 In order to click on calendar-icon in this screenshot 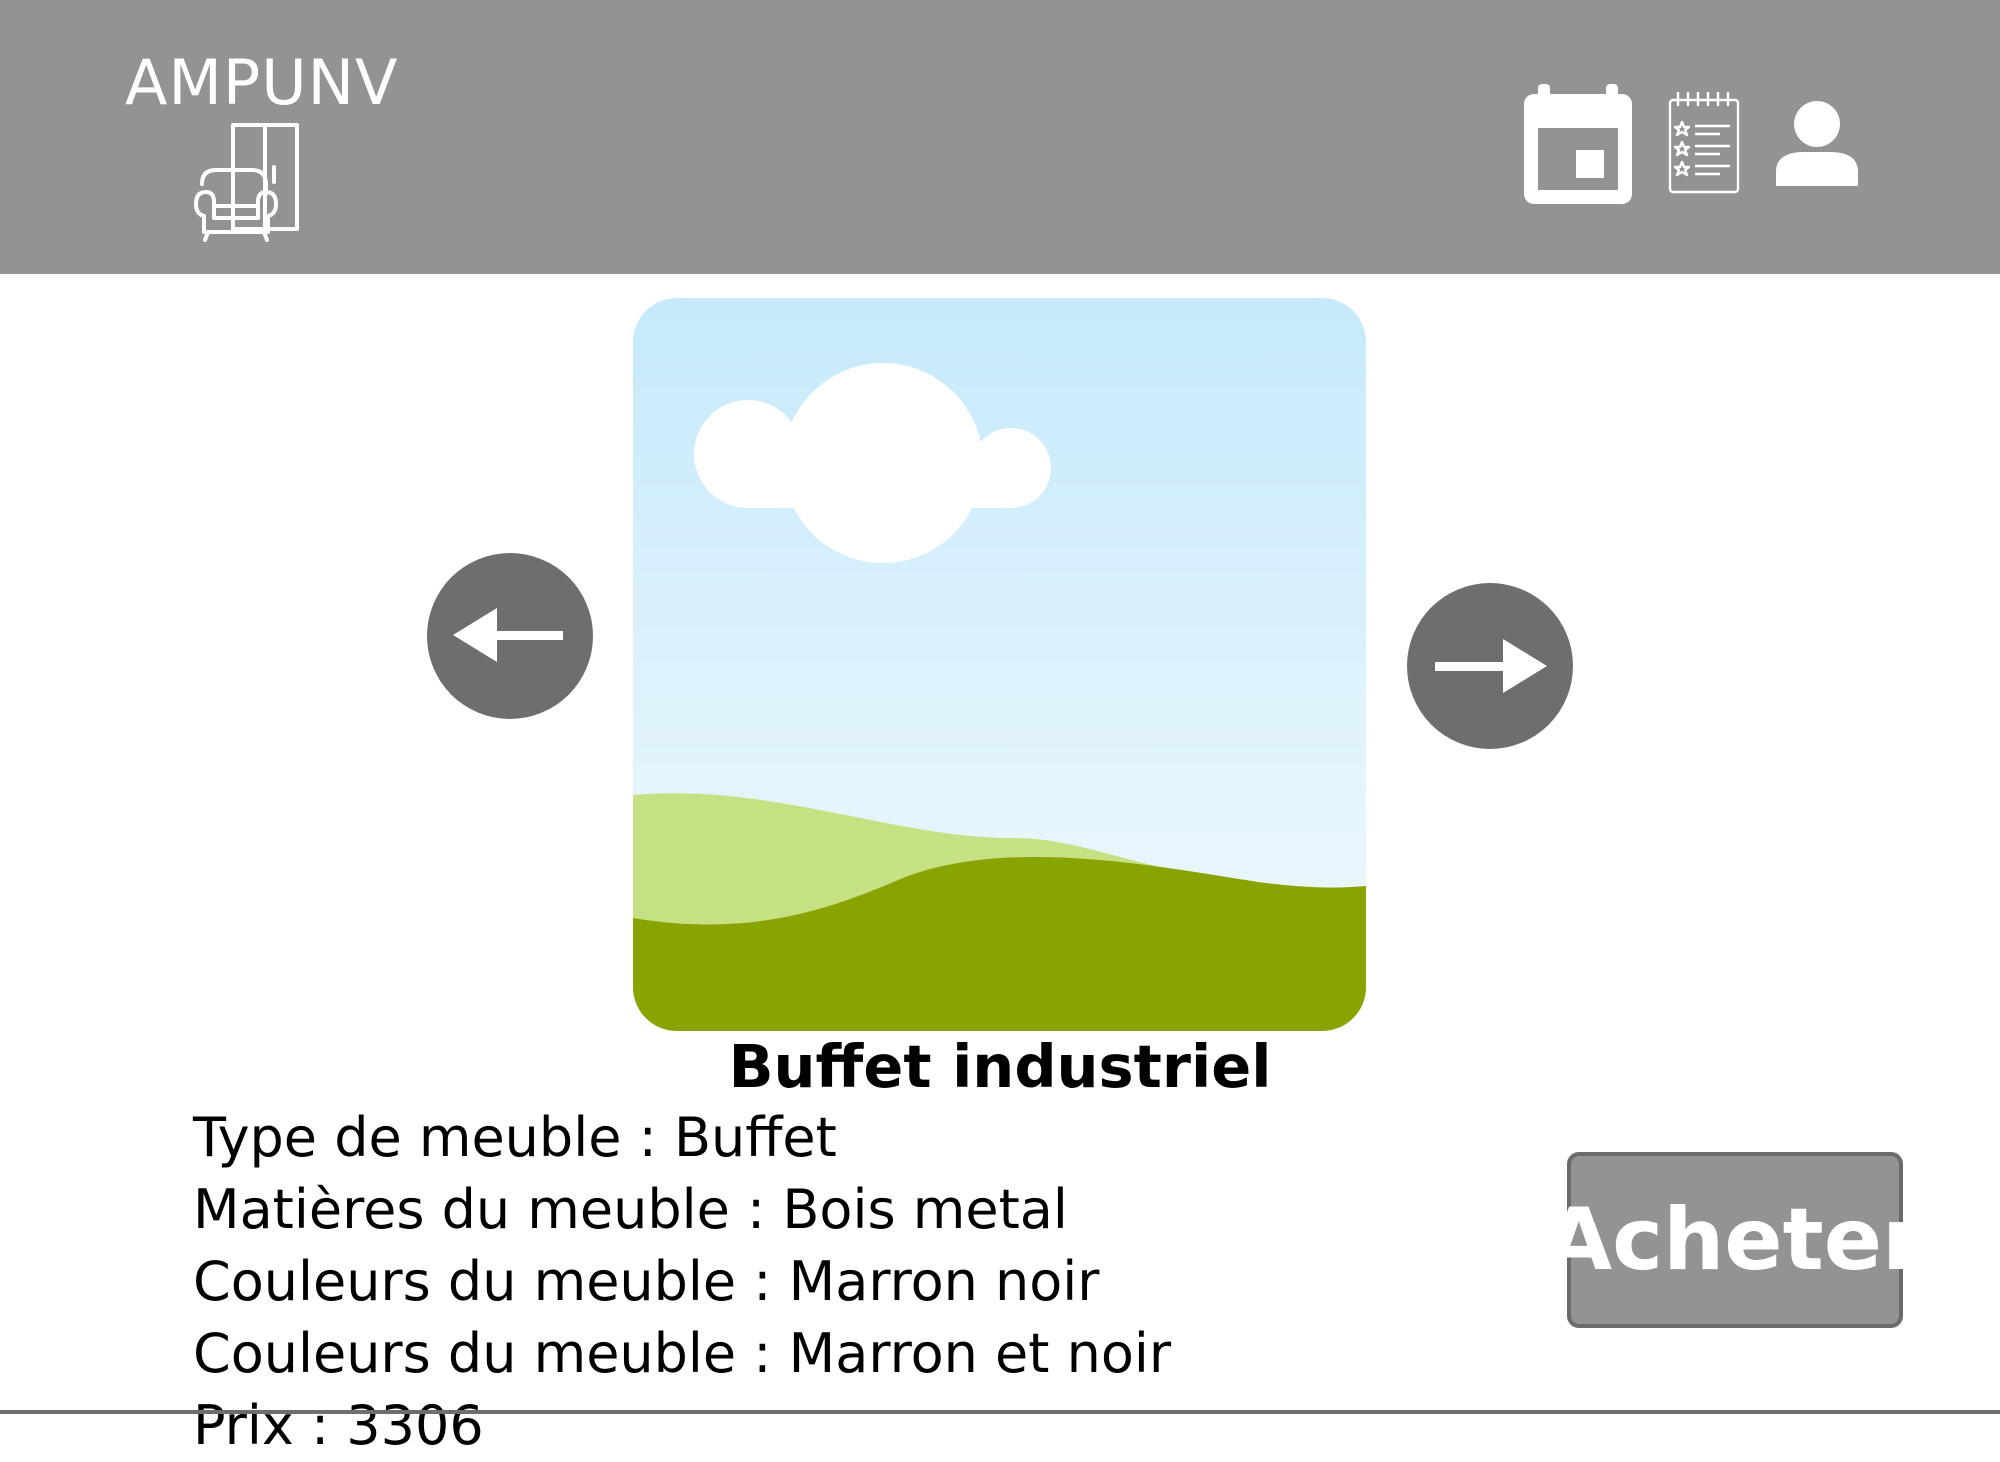, I will do `click(1578, 144)`.